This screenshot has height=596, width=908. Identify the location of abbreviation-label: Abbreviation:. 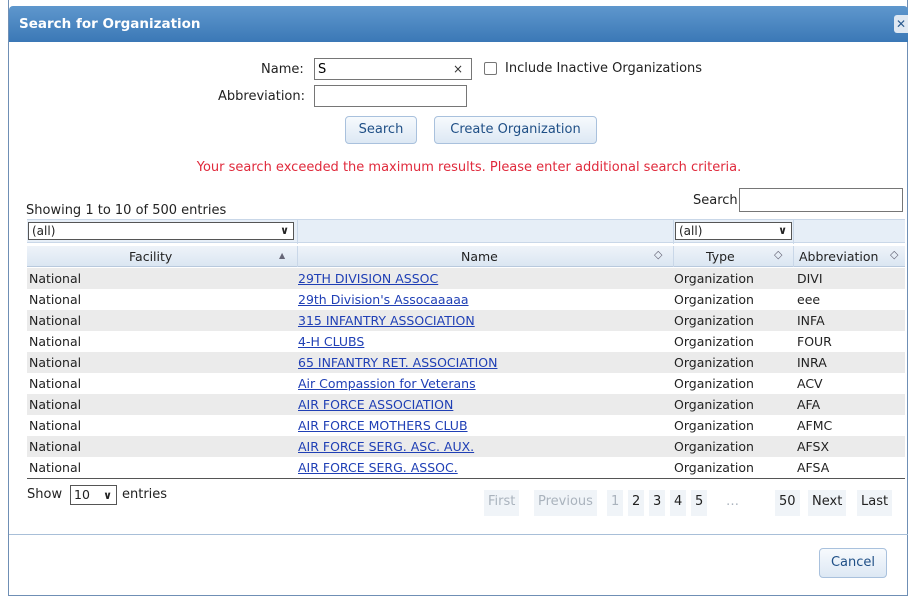
(262, 96).